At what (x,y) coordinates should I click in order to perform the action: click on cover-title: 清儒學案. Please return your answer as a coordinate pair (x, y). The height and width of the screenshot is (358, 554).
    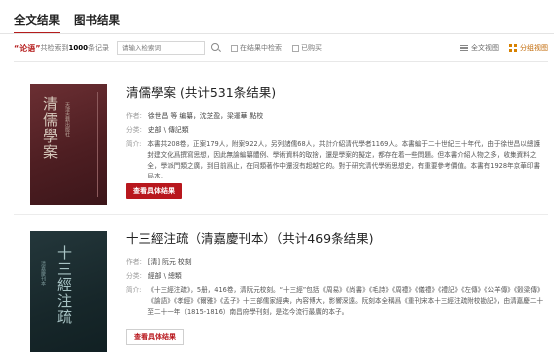
    Looking at the image, I should click on (50, 128).